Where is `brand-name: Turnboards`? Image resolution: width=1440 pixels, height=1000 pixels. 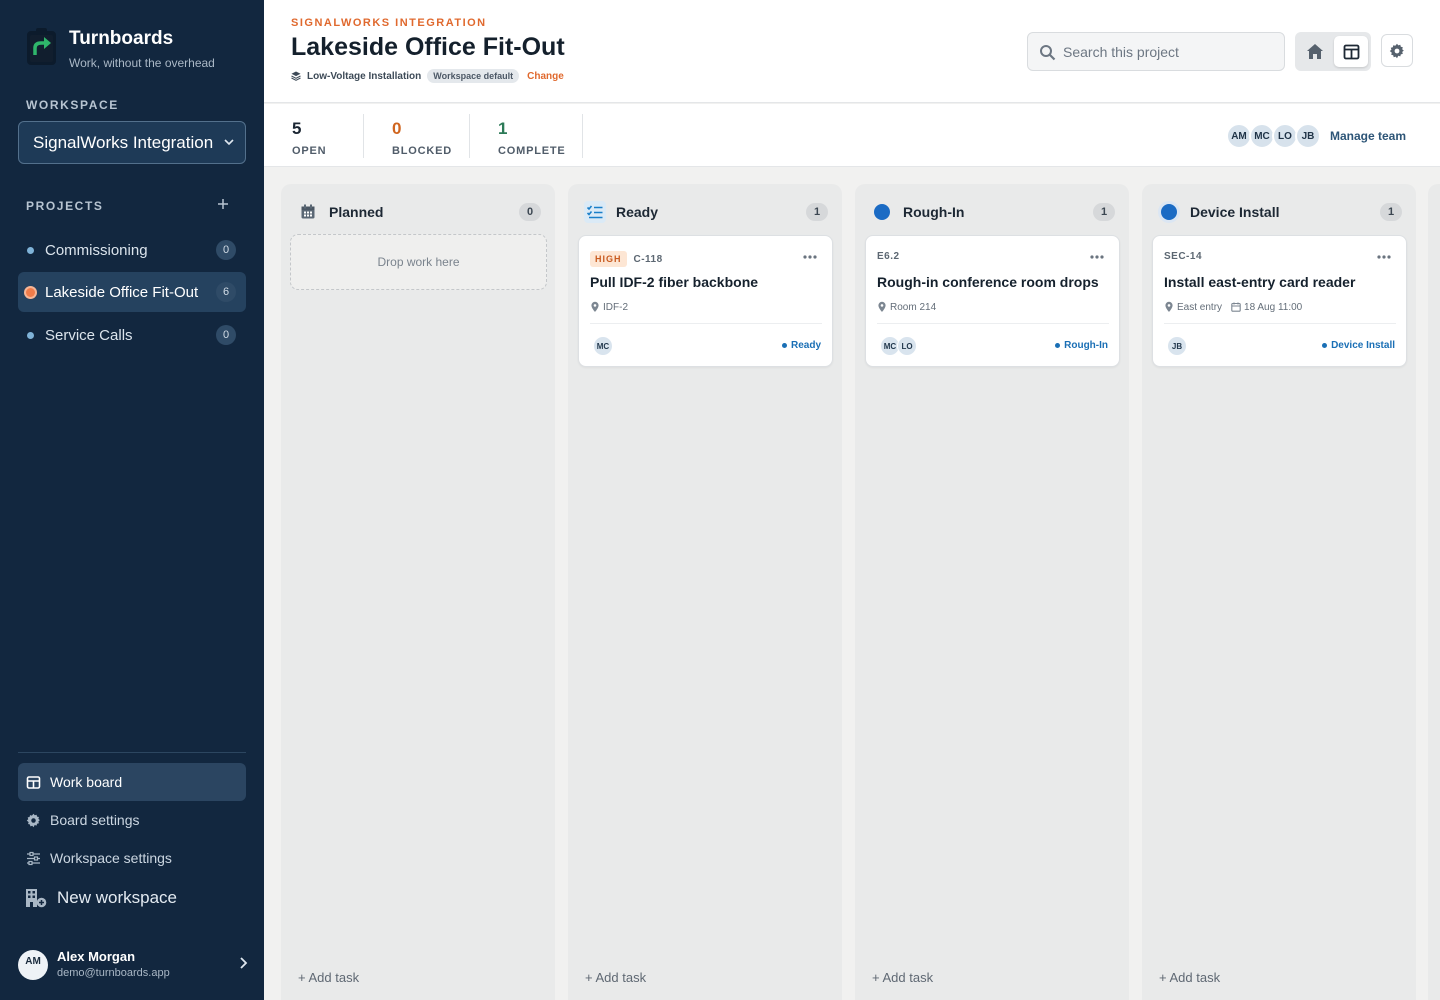
brand-name: Turnboards is located at coordinates (121, 38).